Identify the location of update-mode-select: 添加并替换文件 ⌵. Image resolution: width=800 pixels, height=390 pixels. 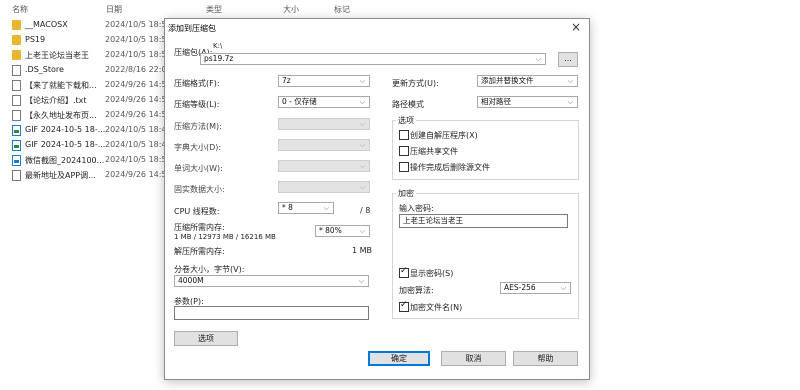
(527, 81).